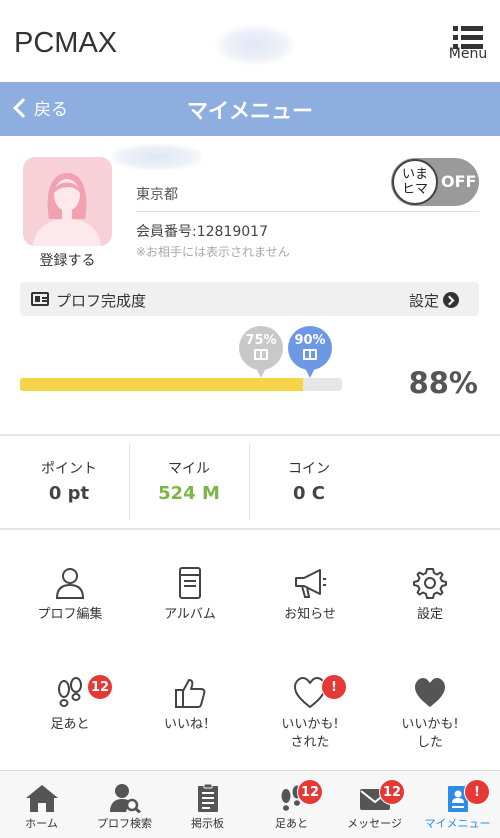  Describe the element at coordinates (67, 260) in the screenshot. I see `register-avatar-label: 登録する` at that location.